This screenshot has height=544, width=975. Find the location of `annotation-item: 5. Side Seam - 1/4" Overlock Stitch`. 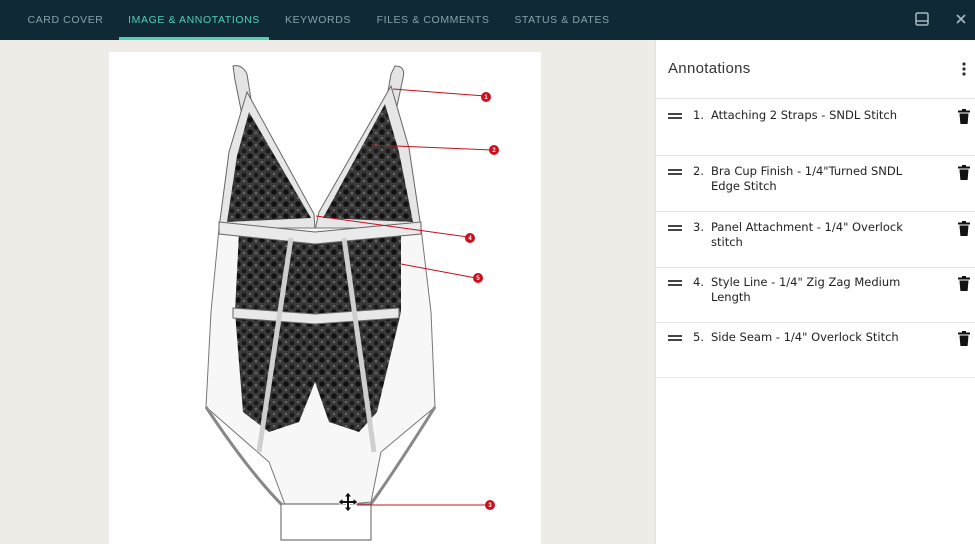

annotation-item: 5. Side Seam - 1/4" Overlock Stitch is located at coordinates (815, 350).